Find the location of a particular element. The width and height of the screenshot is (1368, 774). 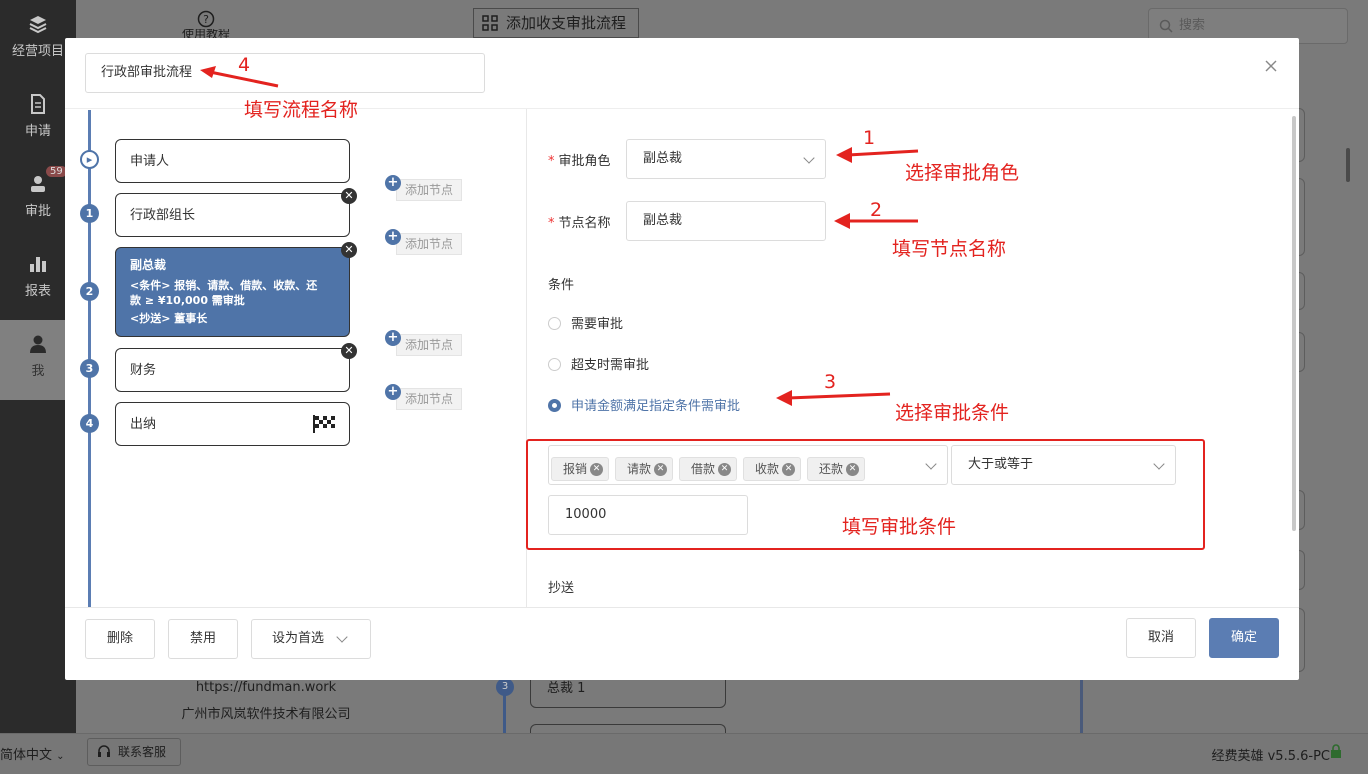

annotation-text-4: 填写流程名称 is located at coordinates (301, 110).